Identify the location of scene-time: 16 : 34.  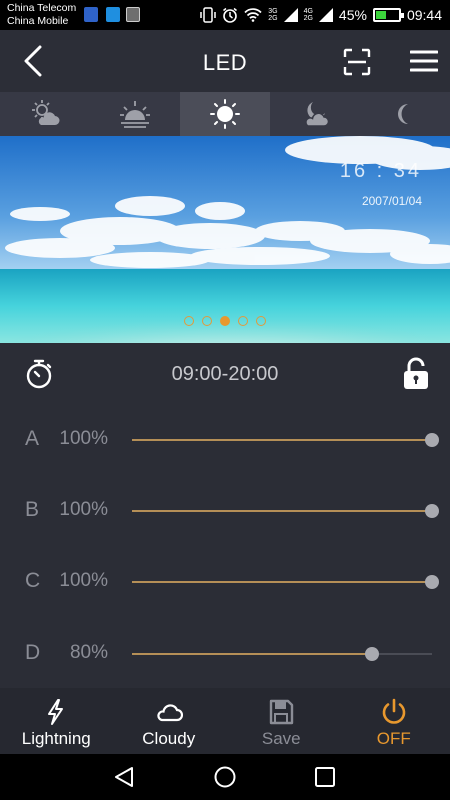
(380, 171).